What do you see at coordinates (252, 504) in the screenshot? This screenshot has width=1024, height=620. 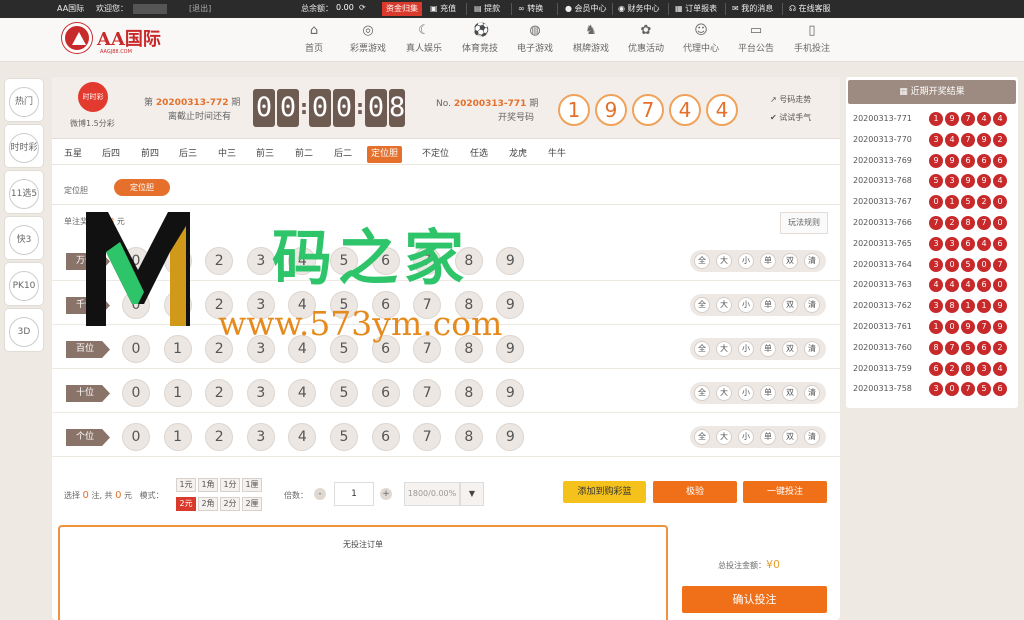 I see `unit-option: 2厘` at bounding box center [252, 504].